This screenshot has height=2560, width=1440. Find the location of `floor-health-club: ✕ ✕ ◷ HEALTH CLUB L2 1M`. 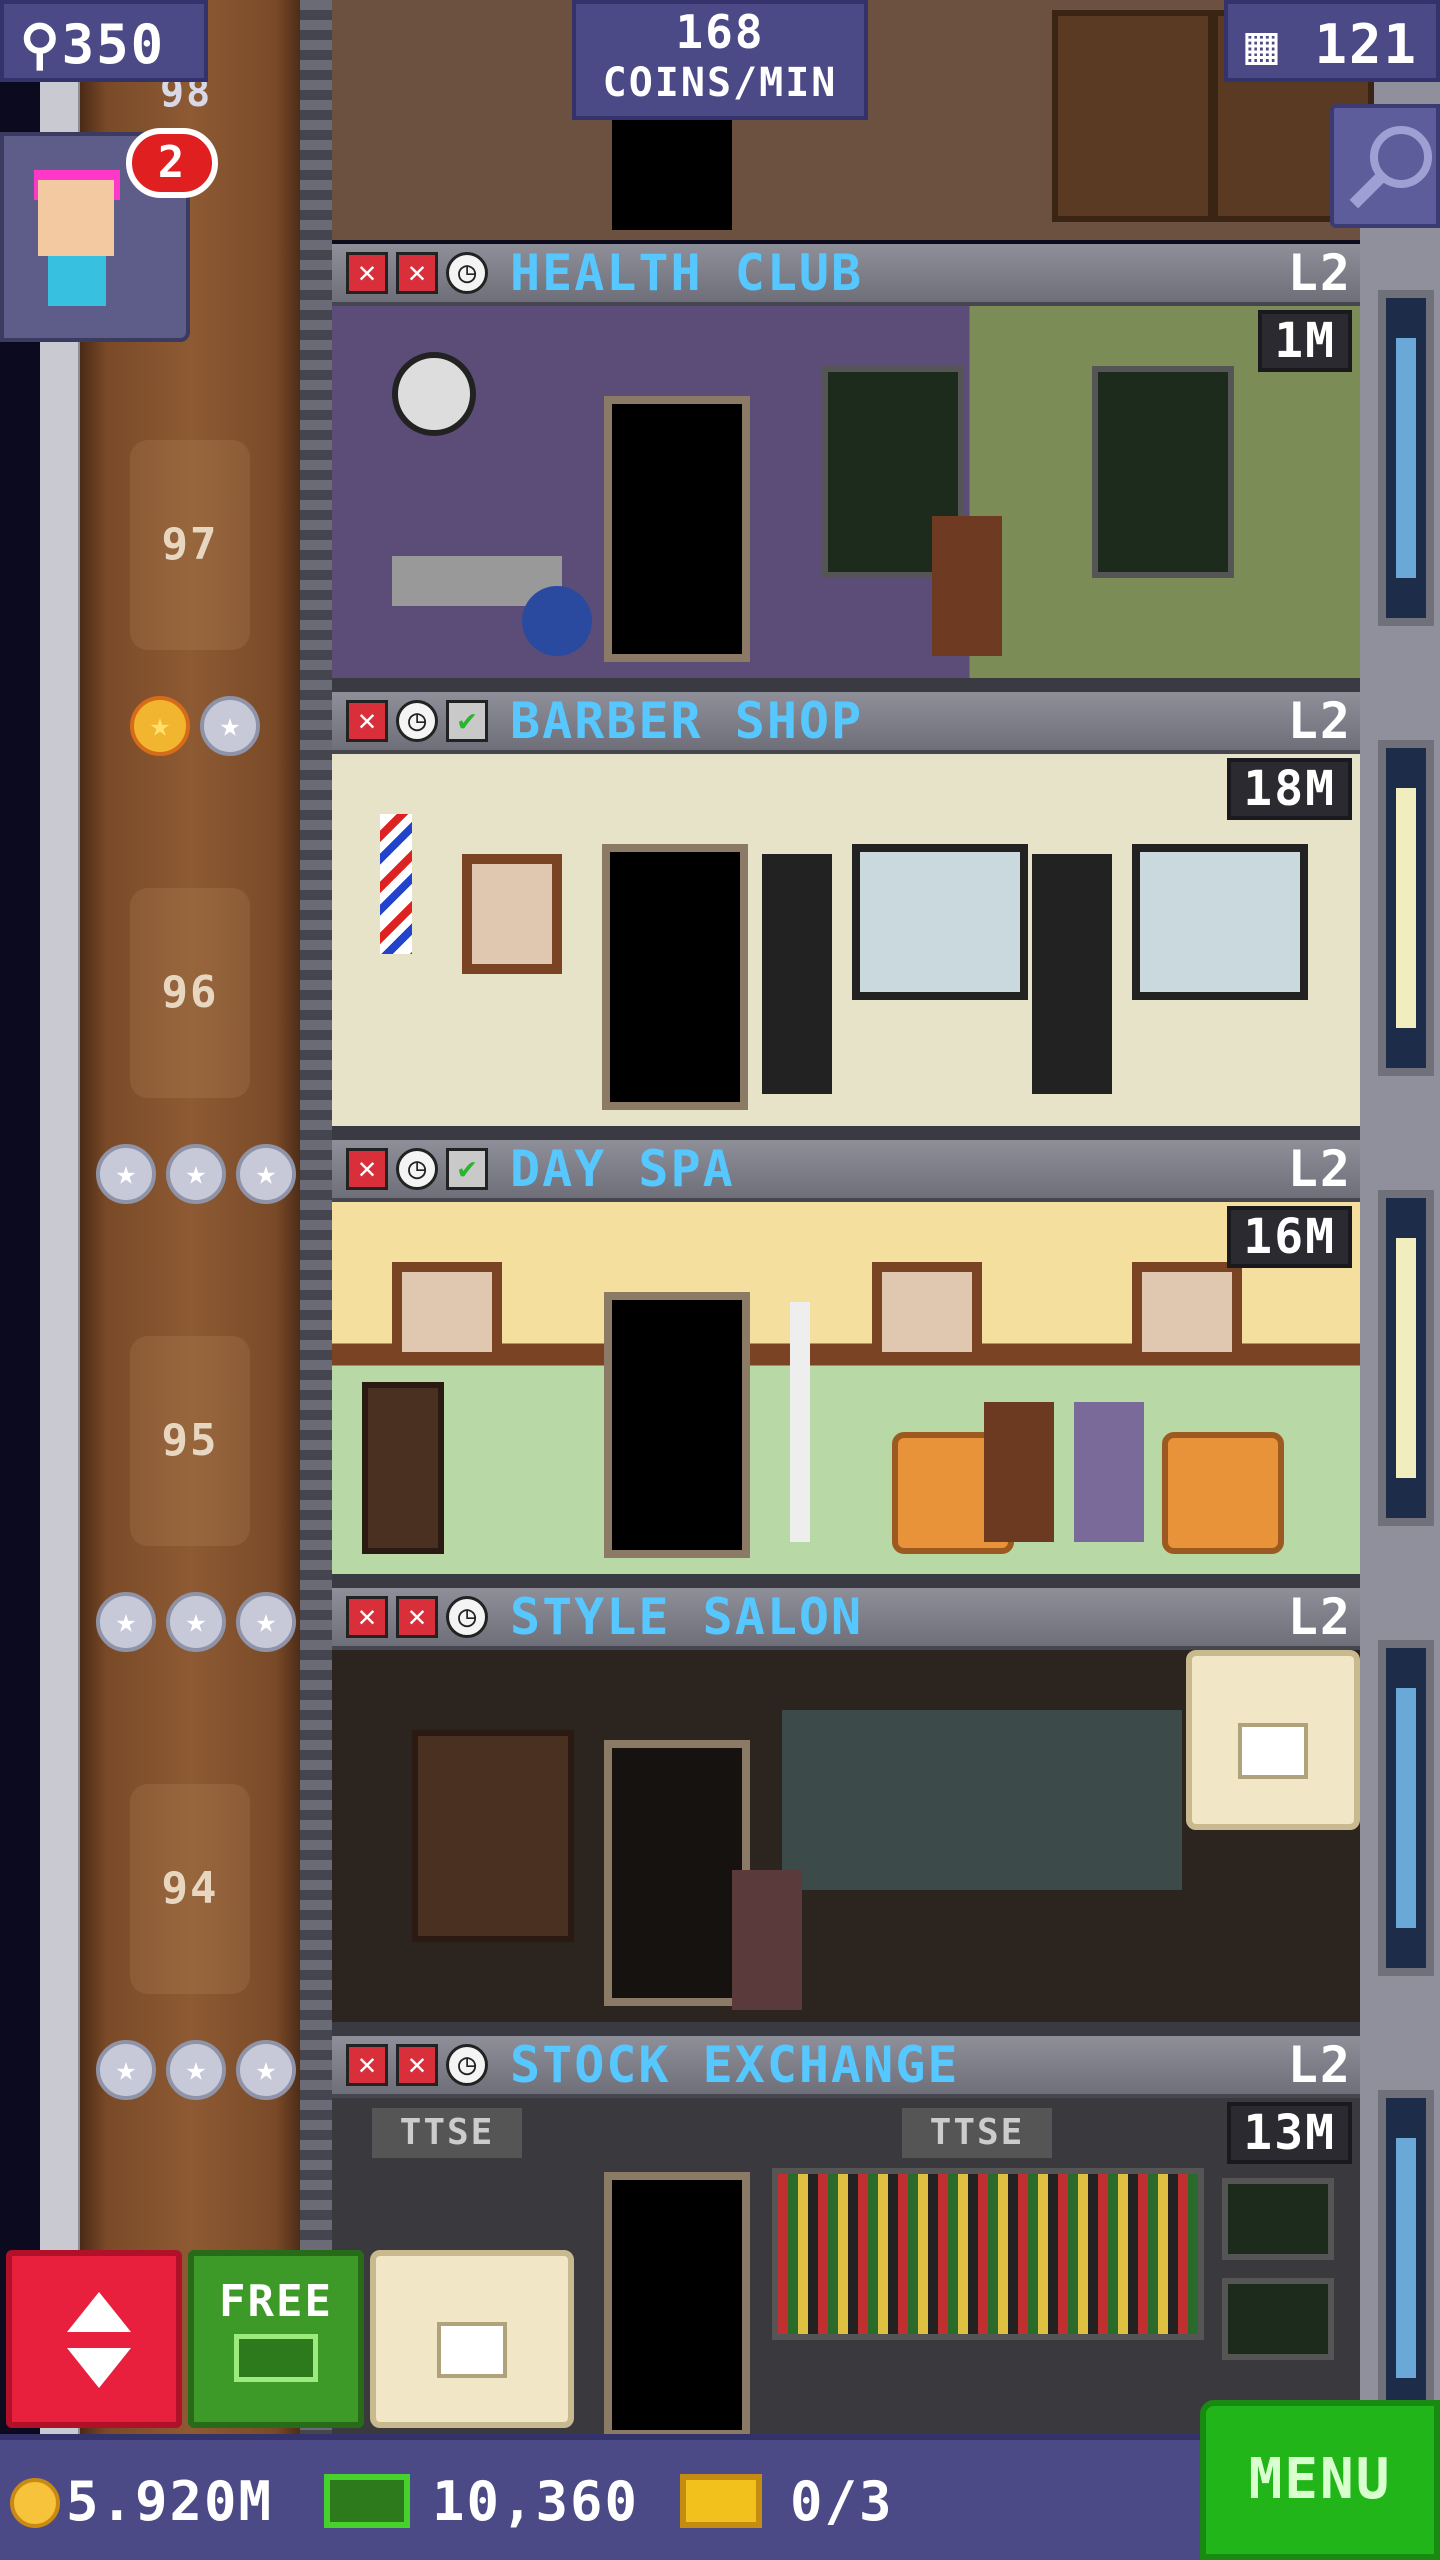

floor-health-club: ✕ ✕ ◷ HEALTH CLUB L2 1M is located at coordinates (846, 468).